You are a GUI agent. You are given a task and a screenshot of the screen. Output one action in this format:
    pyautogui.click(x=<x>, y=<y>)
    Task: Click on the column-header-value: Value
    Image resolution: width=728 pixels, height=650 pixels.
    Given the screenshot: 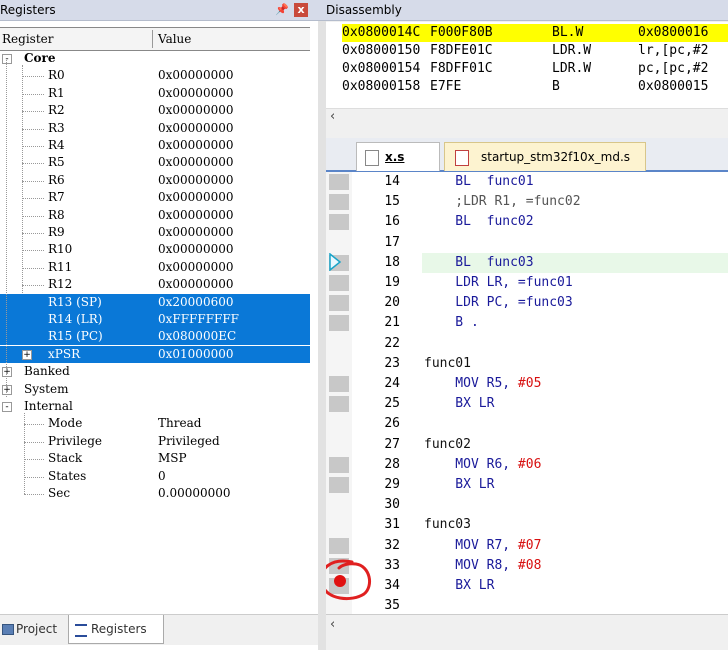 What is the action you would take?
    pyautogui.click(x=174, y=39)
    